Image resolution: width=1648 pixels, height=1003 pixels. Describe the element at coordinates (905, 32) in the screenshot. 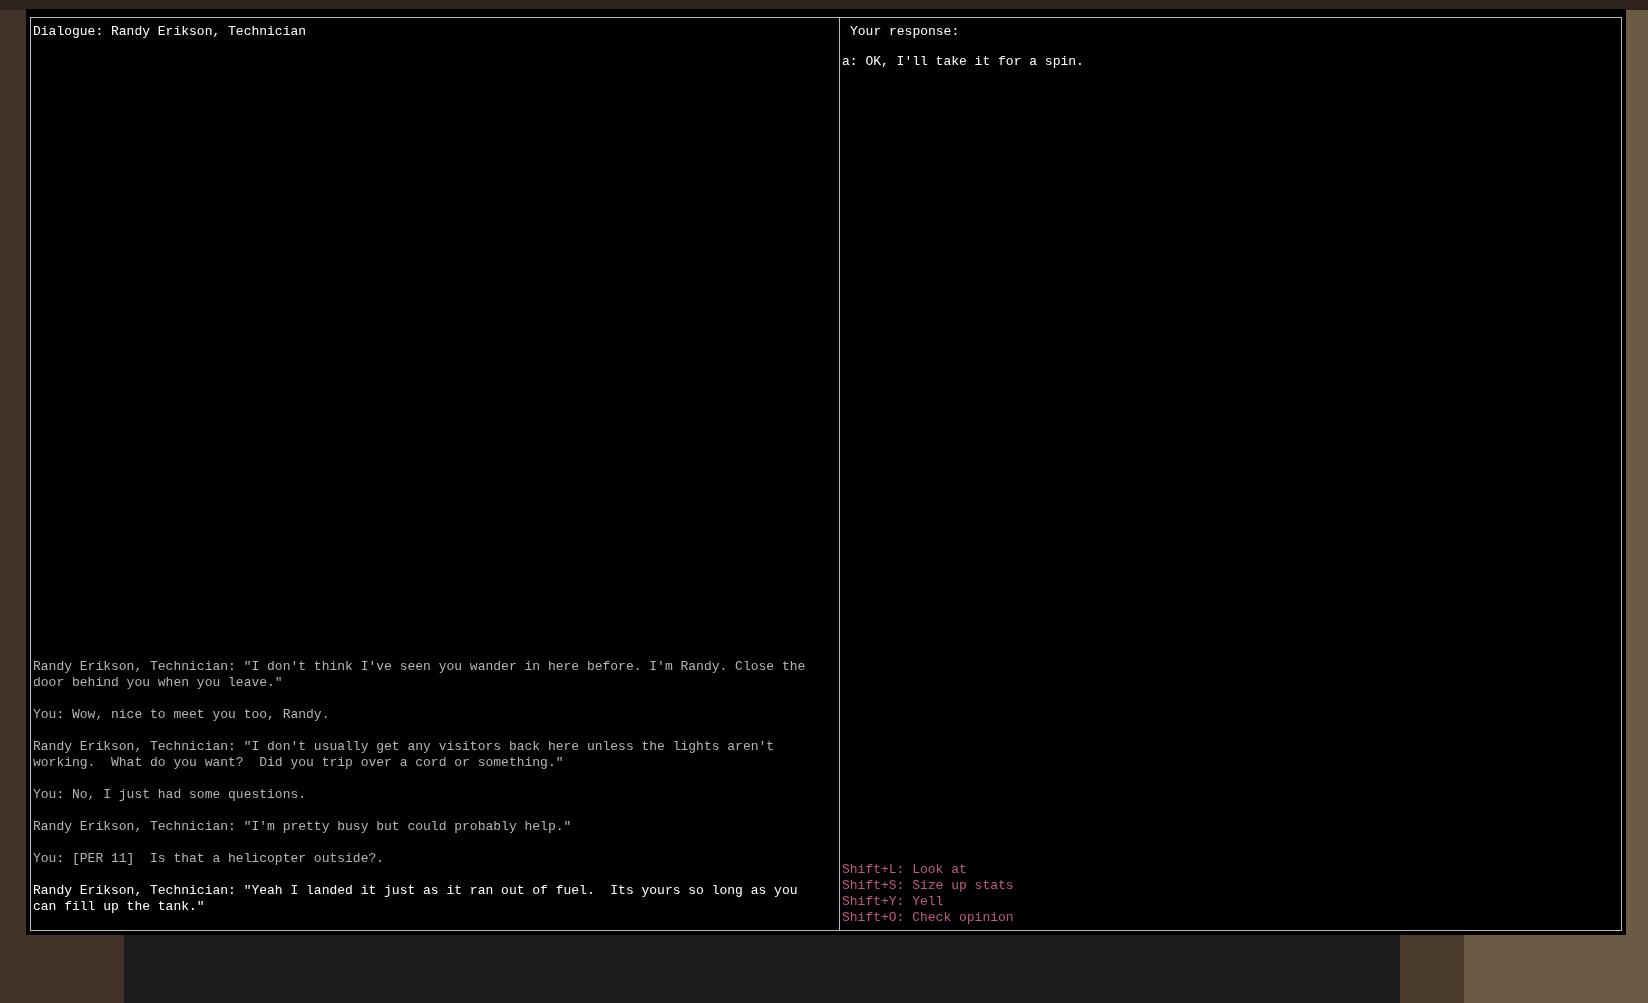

I see `response-title: Your response:` at that location.